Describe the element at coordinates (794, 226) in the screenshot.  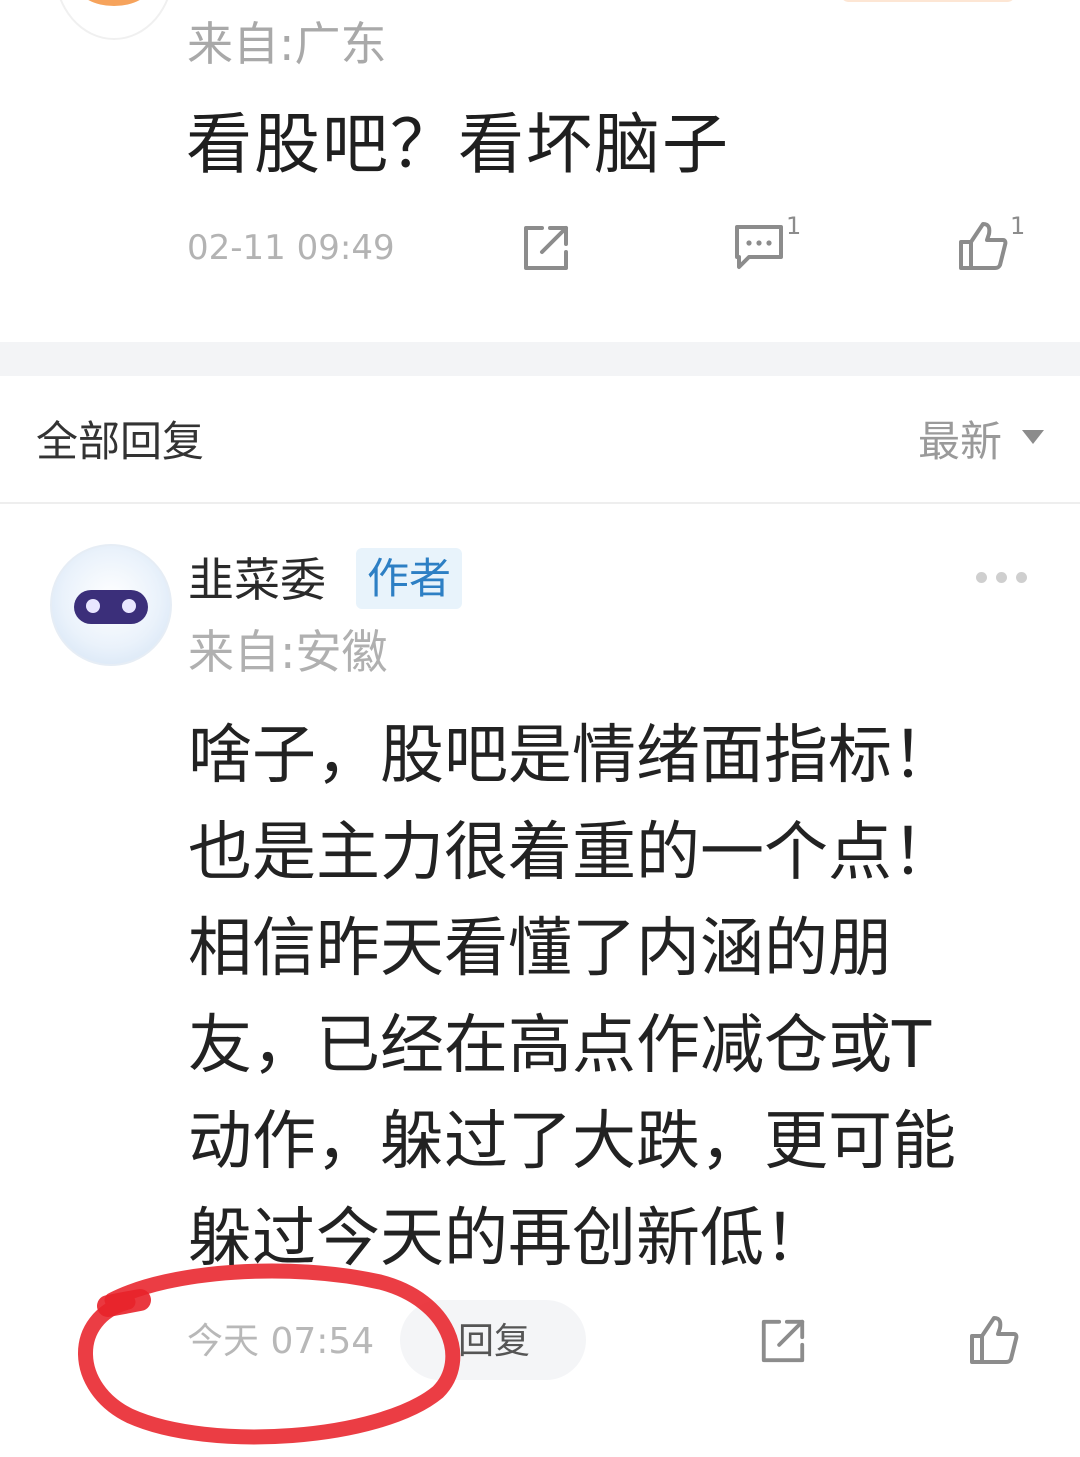
I see `comment-count: 1` at that location.